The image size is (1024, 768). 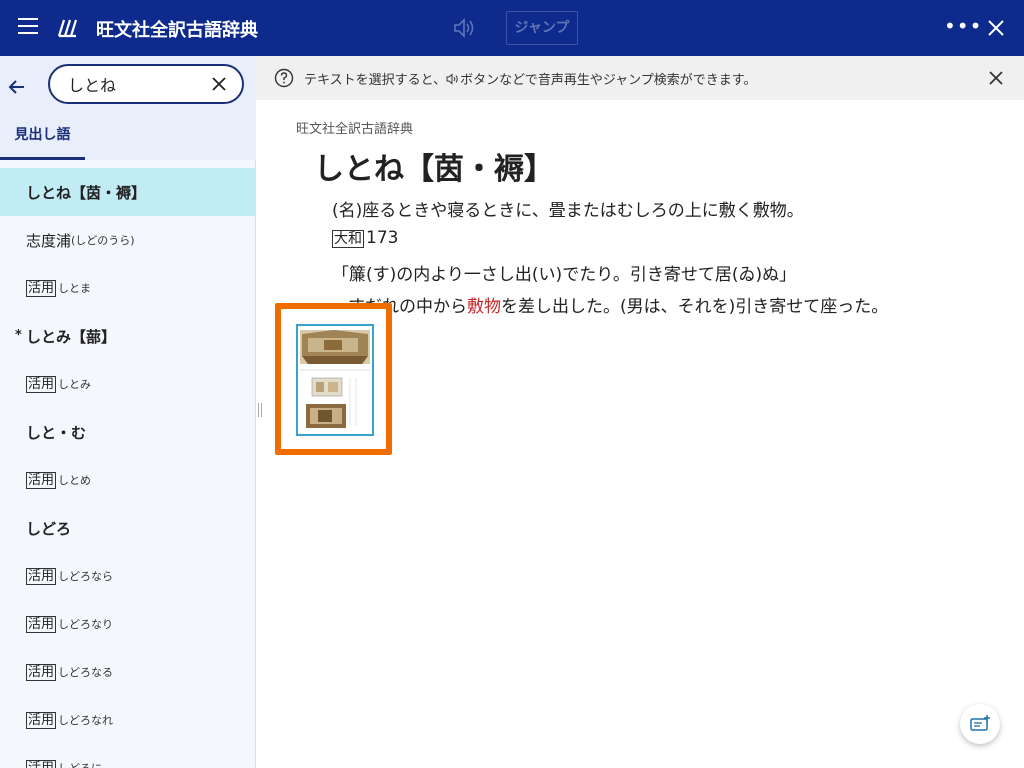 What do you see at coordinates (128, 720) in the screenshot?
I see `list-item: 活用 しどろなれ` at bounding box center [128, 720].